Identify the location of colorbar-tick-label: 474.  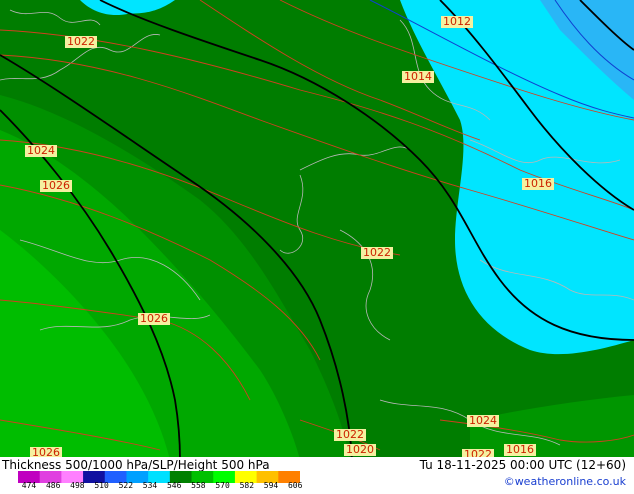
(29, 485).